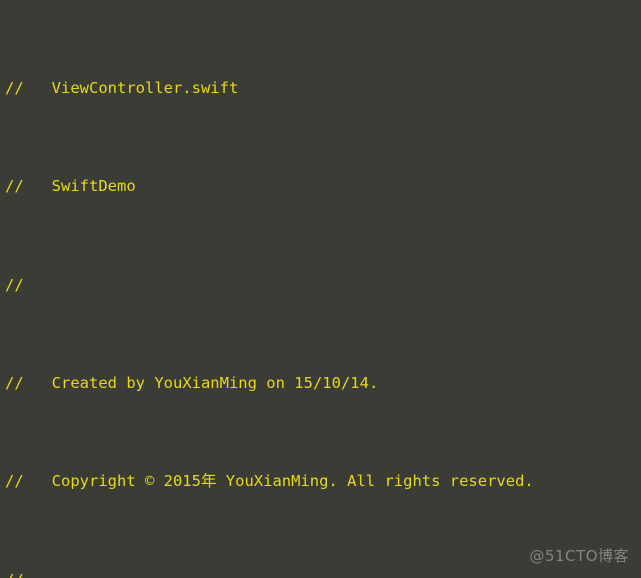 The image size is (641, 578). What do you see at coordinates (131, 87) in the screenshot?
I see `comment-text: ViewController.swift` at bounding box center [131, 87].